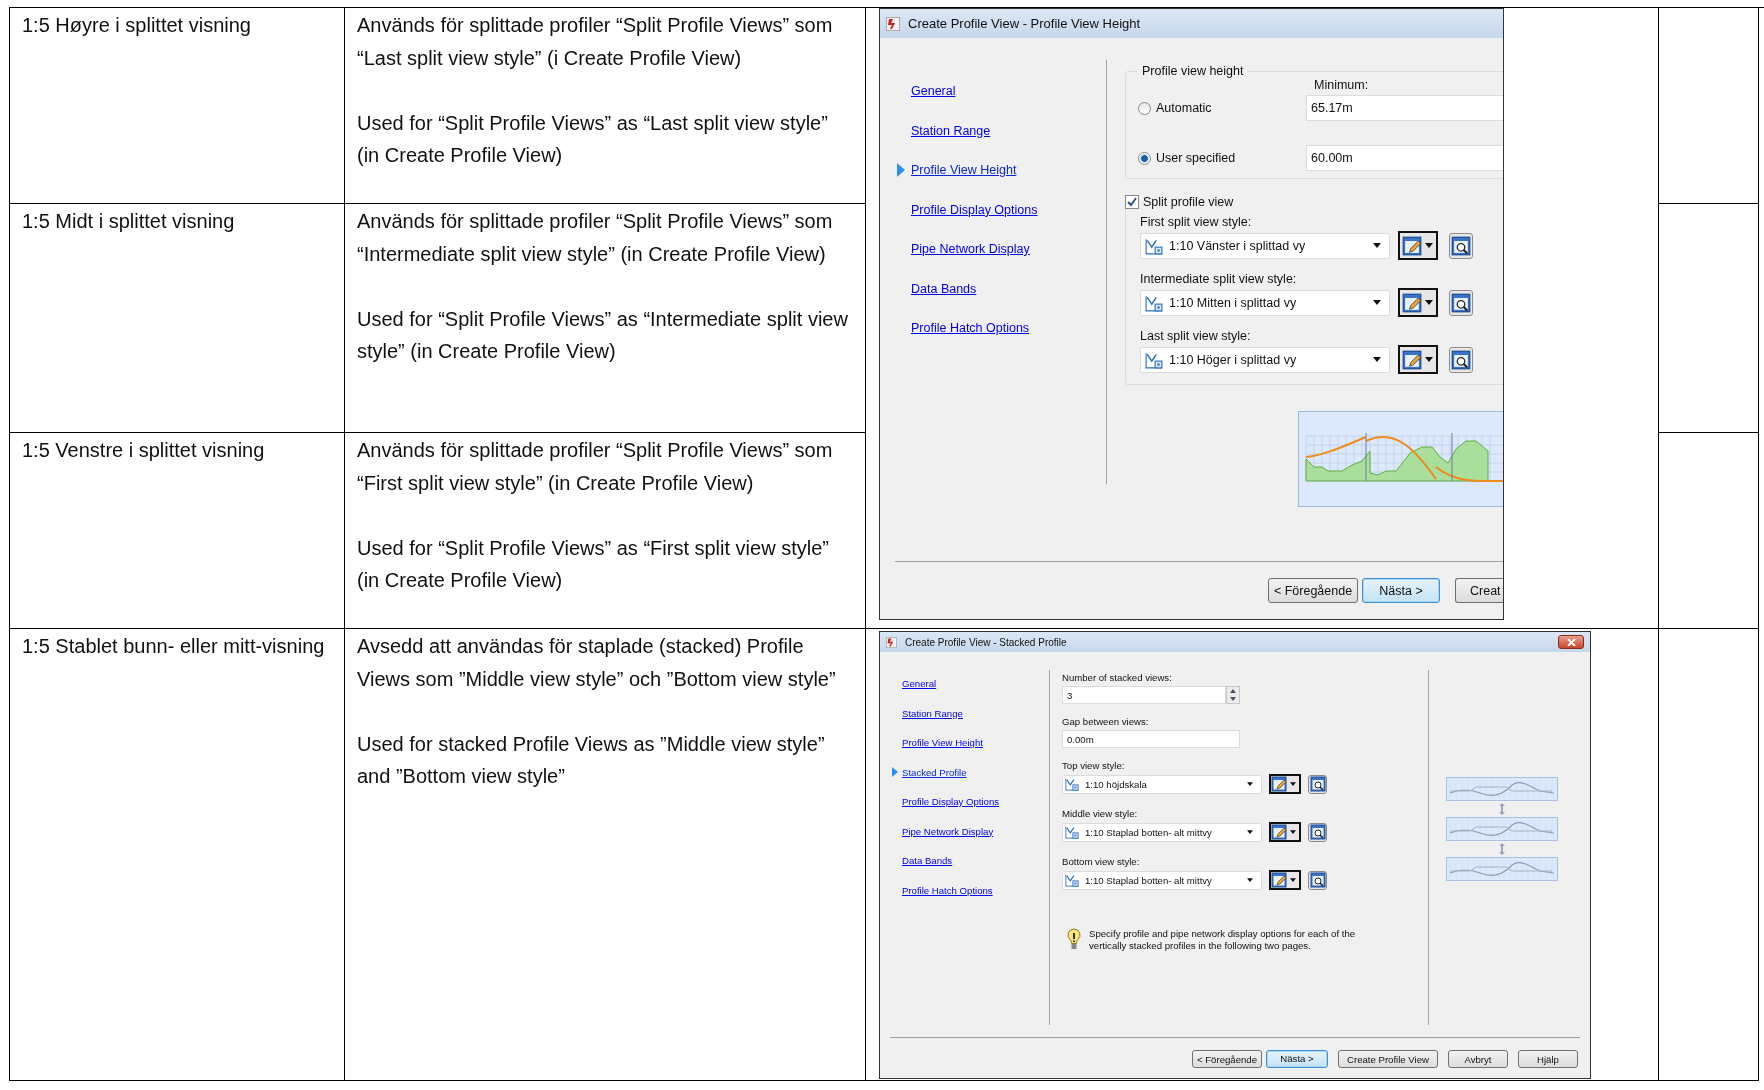  I want to click on style-dropdown: 1:10 höjdskala, so click(1162, 784).